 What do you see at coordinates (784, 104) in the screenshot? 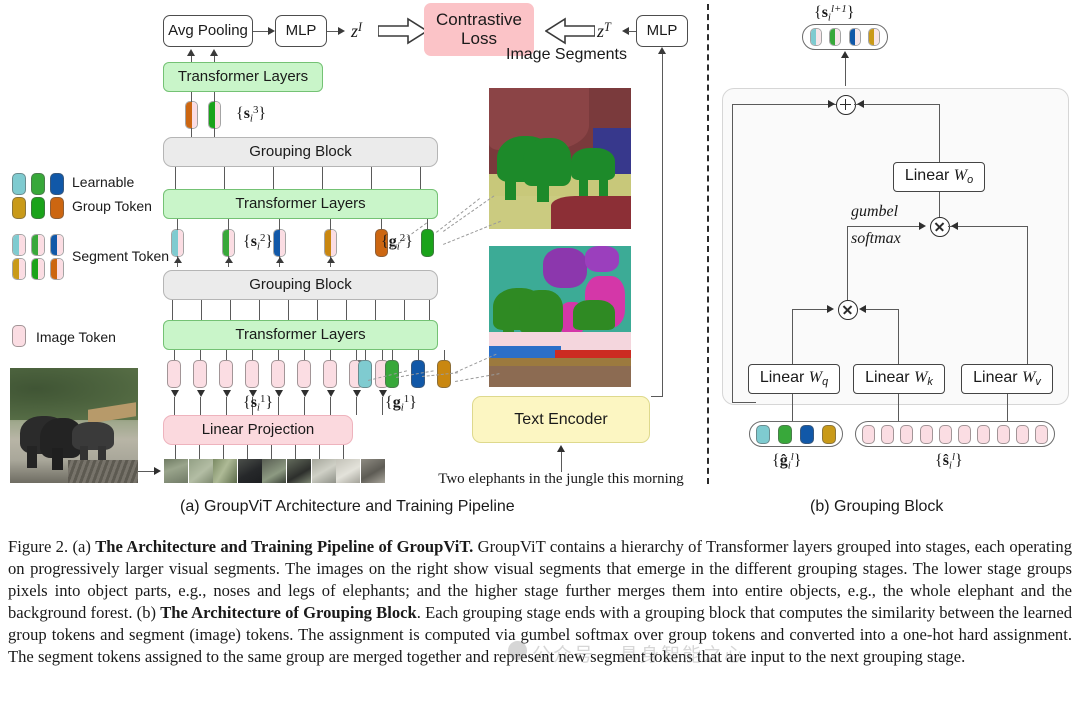
I see `residual-horizontal-top` at bounding box center [784, 104].